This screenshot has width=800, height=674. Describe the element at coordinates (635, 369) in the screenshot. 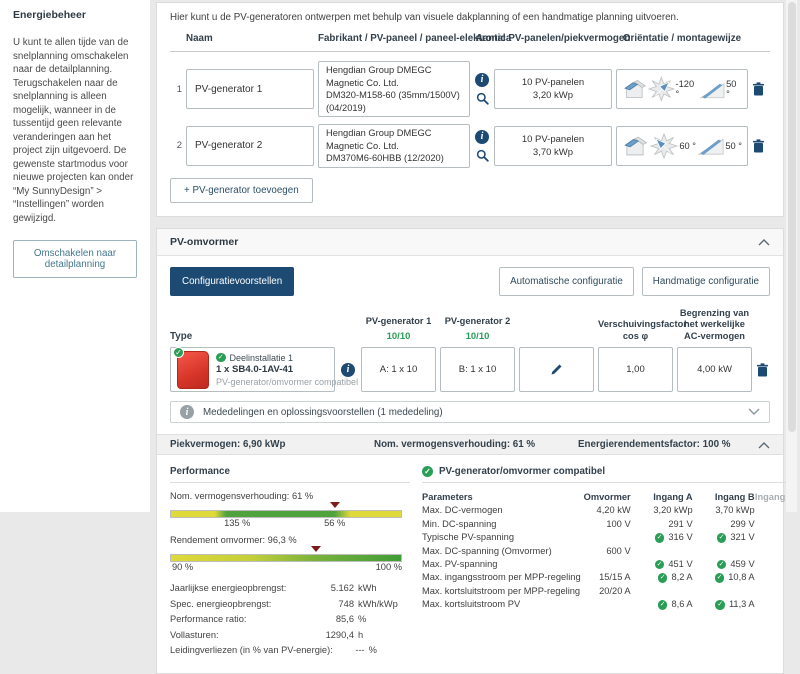

I see `cos-phi-box: 1,00` at that location.